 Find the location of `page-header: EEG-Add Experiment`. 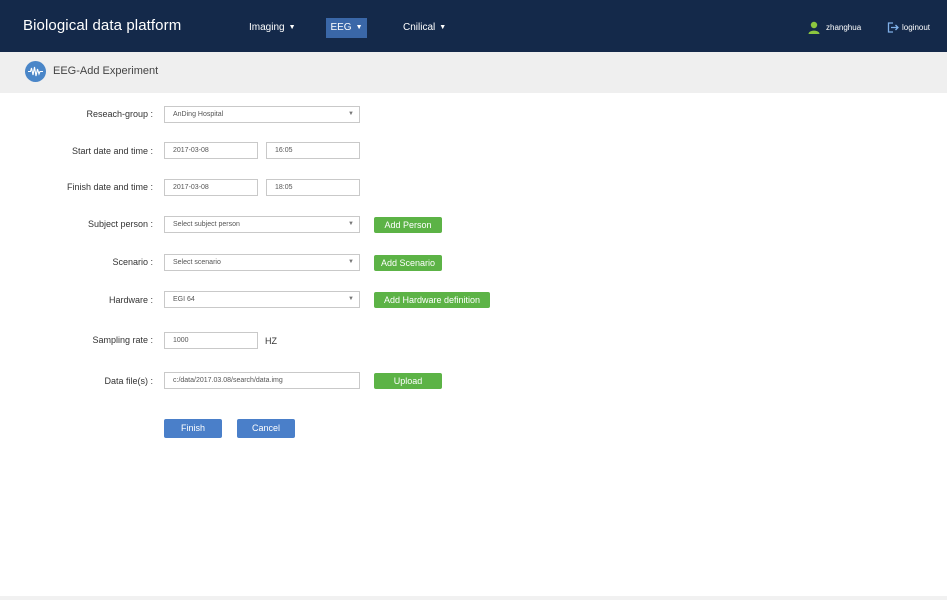

page-header: EEG-Add Experiment is located at coordinates (473, 72).